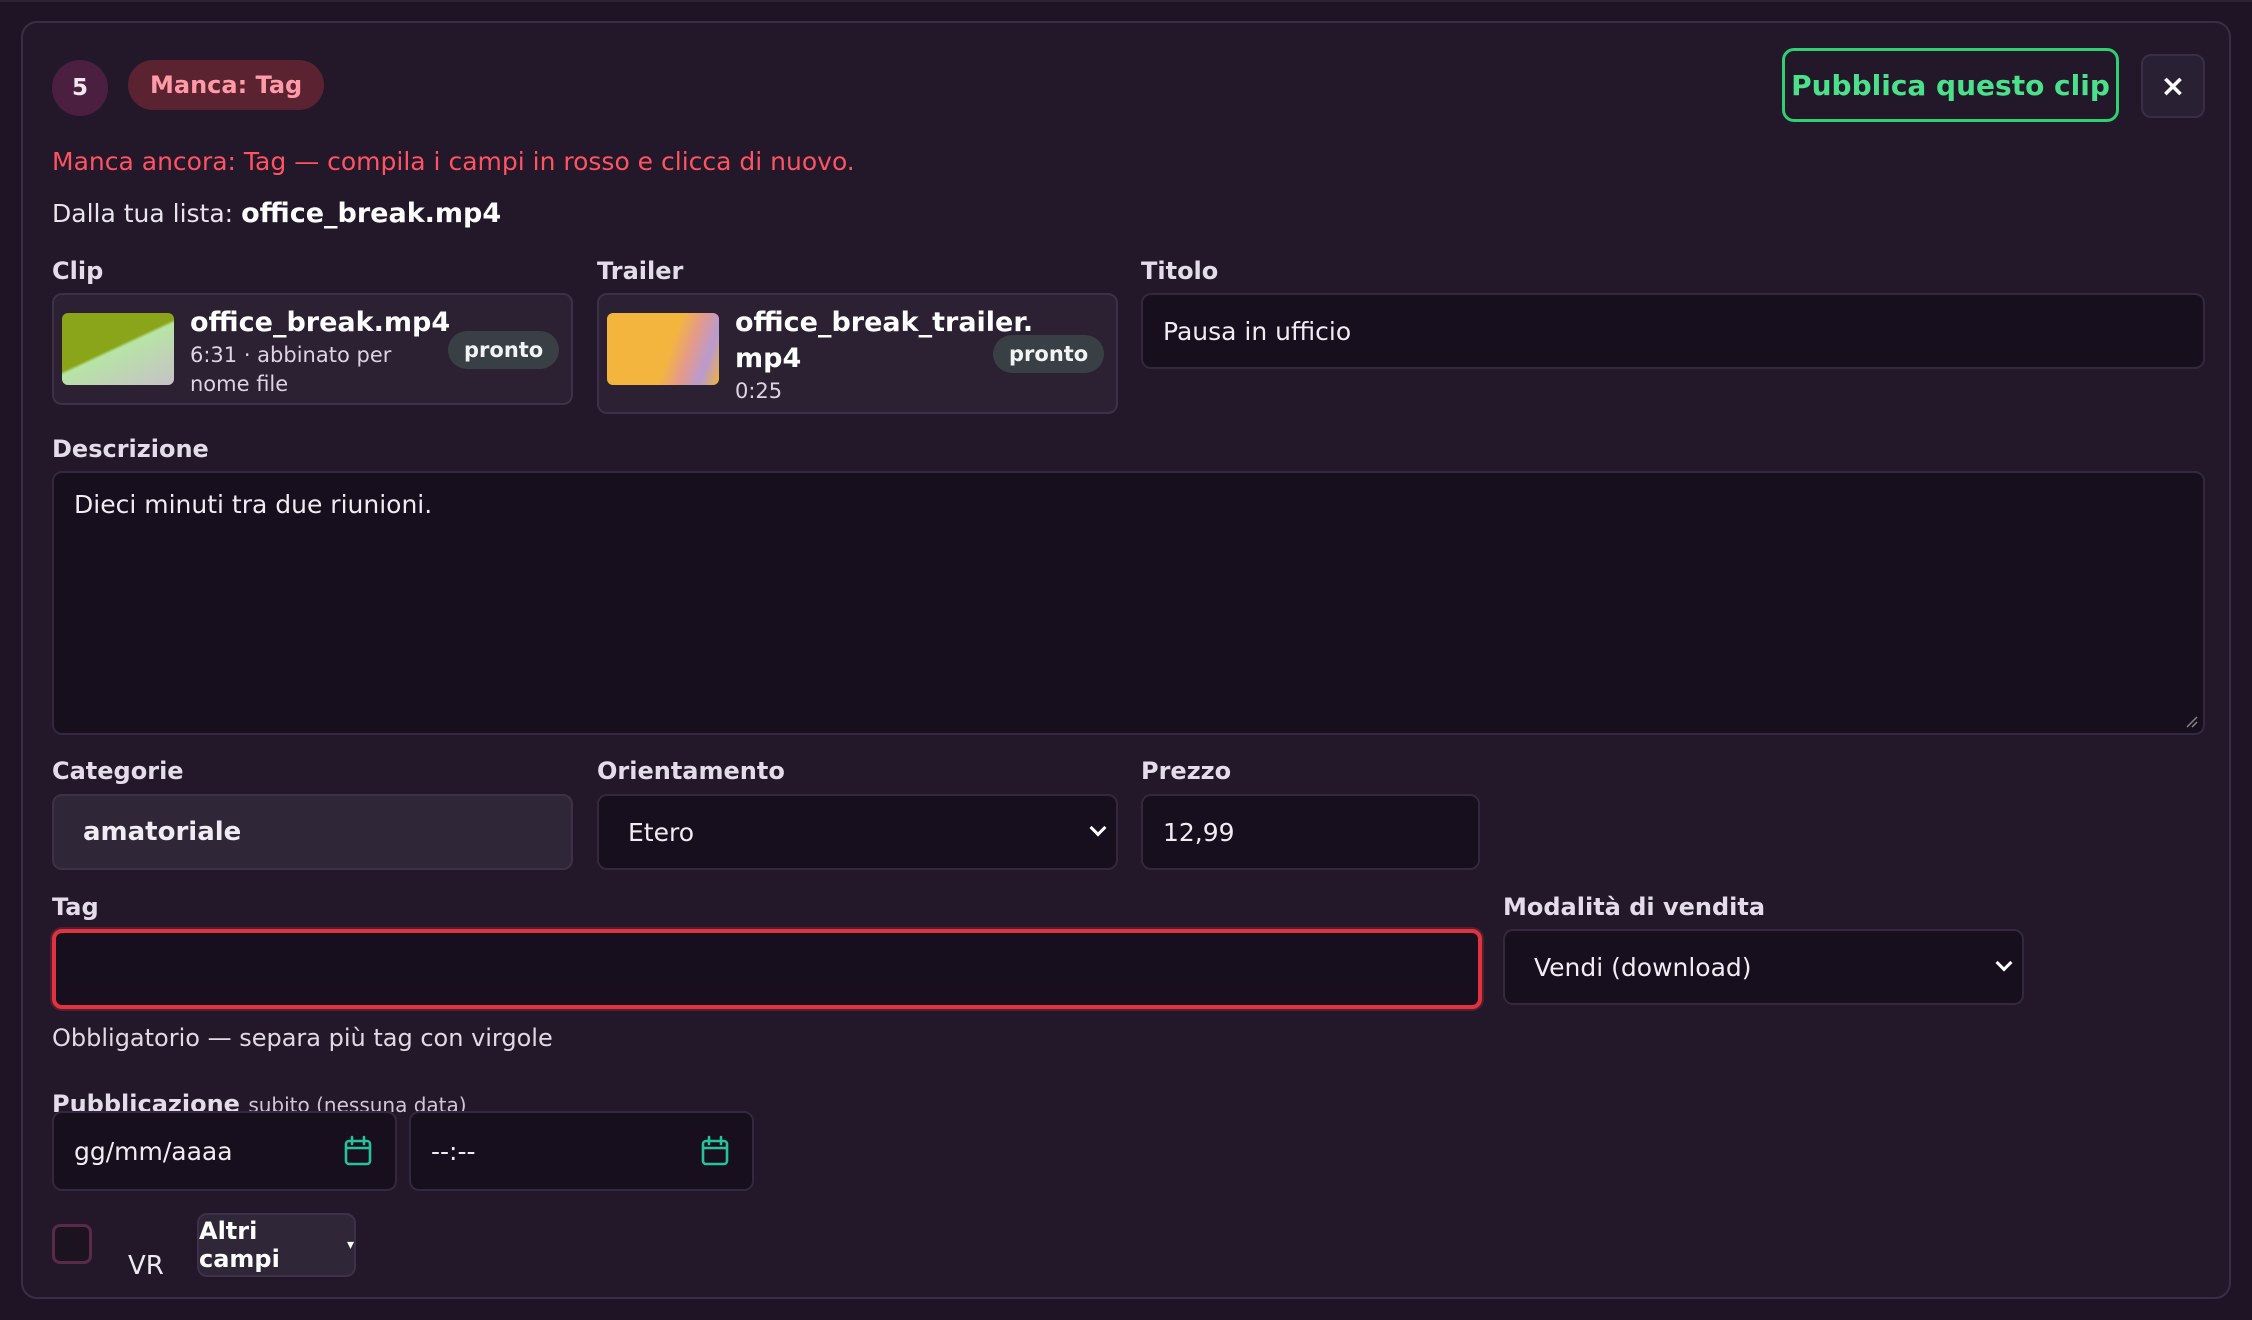  I want to click on clip-label: Clip, so click(78, 271).